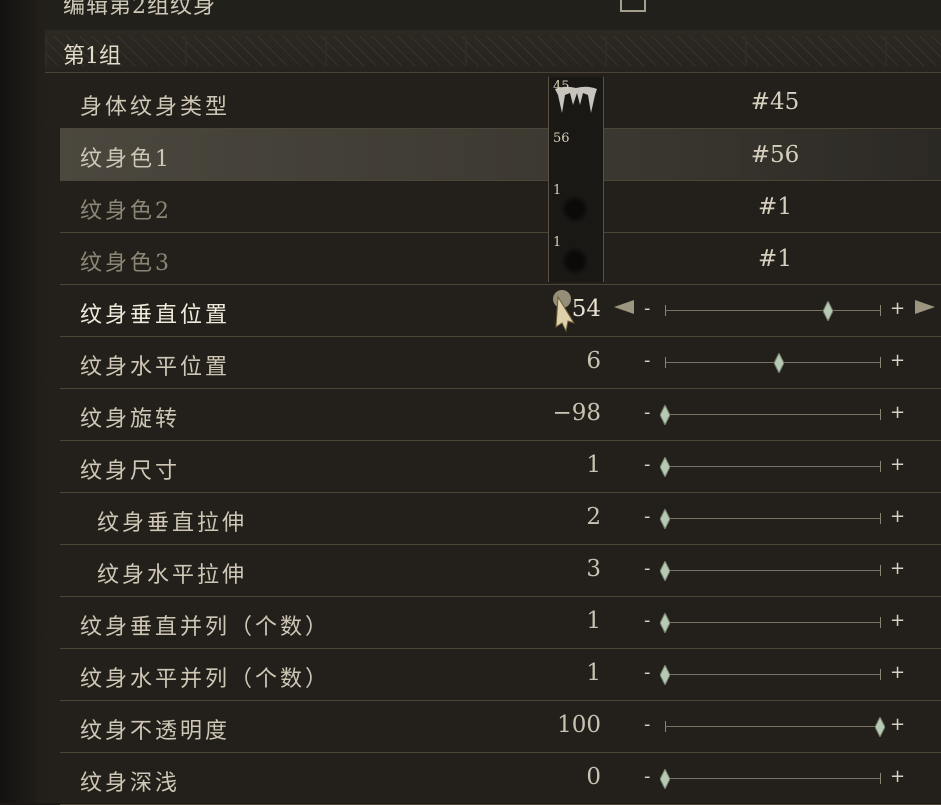 This screenshot has height=805, width=941. Describe the element at coordinates (579, 725) in the screenshot. I see `row-value: 100` at that location.